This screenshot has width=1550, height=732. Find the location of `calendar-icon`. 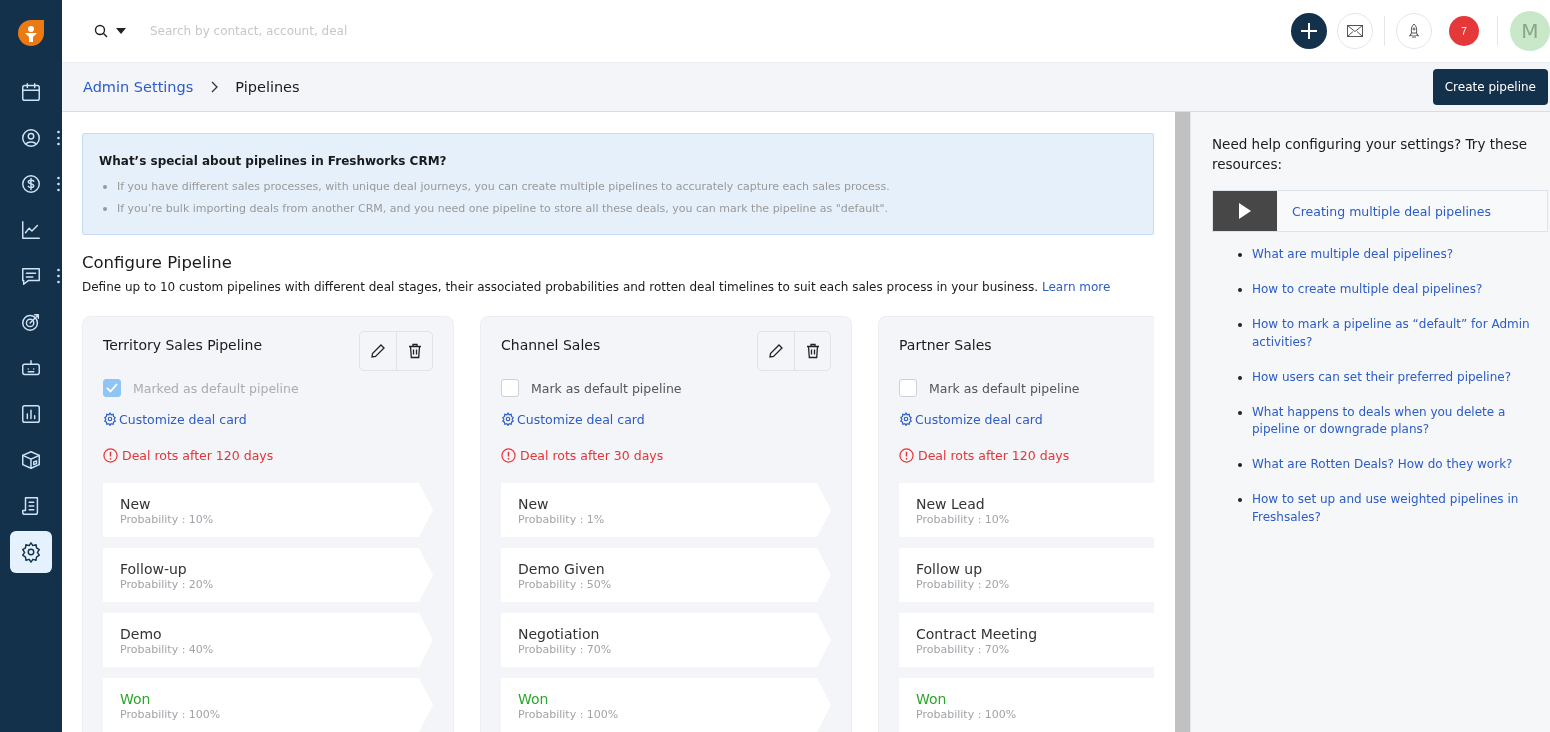

calendar-icon is located at coordinates (31, 92).